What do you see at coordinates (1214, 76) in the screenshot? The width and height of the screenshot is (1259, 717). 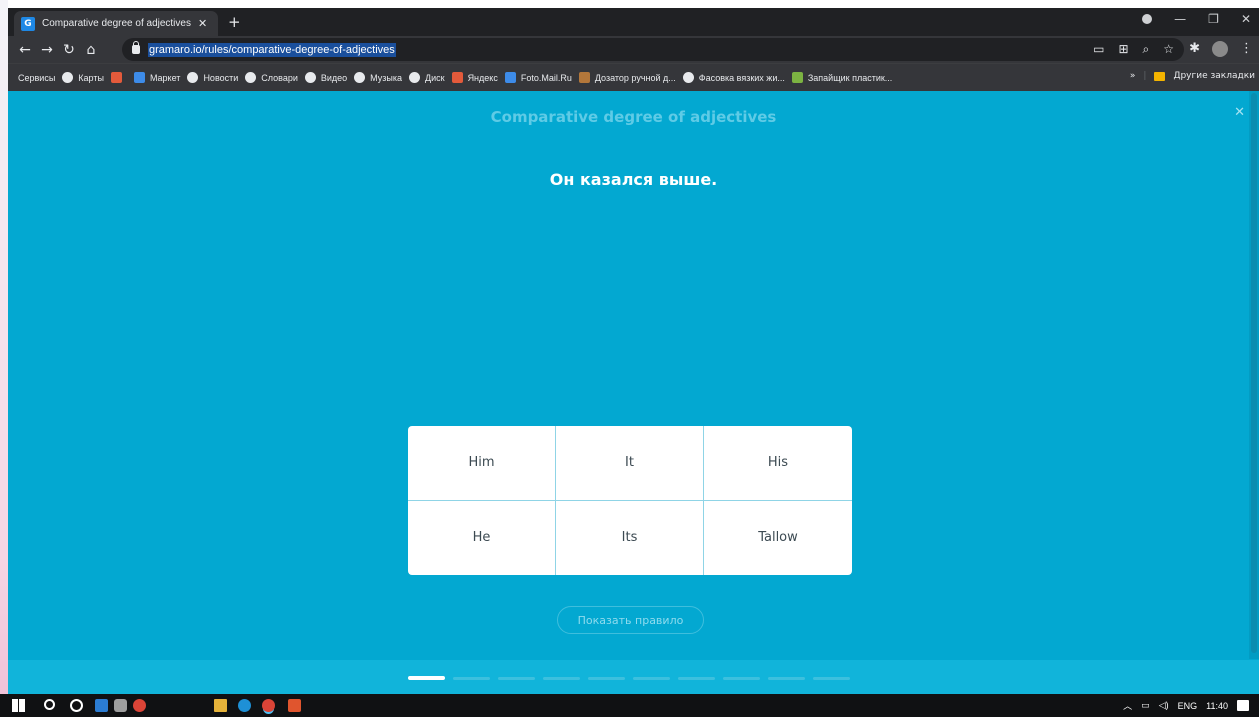 I see `other-bookmarks: Другие закладки` at bounding box center [1214, 76].